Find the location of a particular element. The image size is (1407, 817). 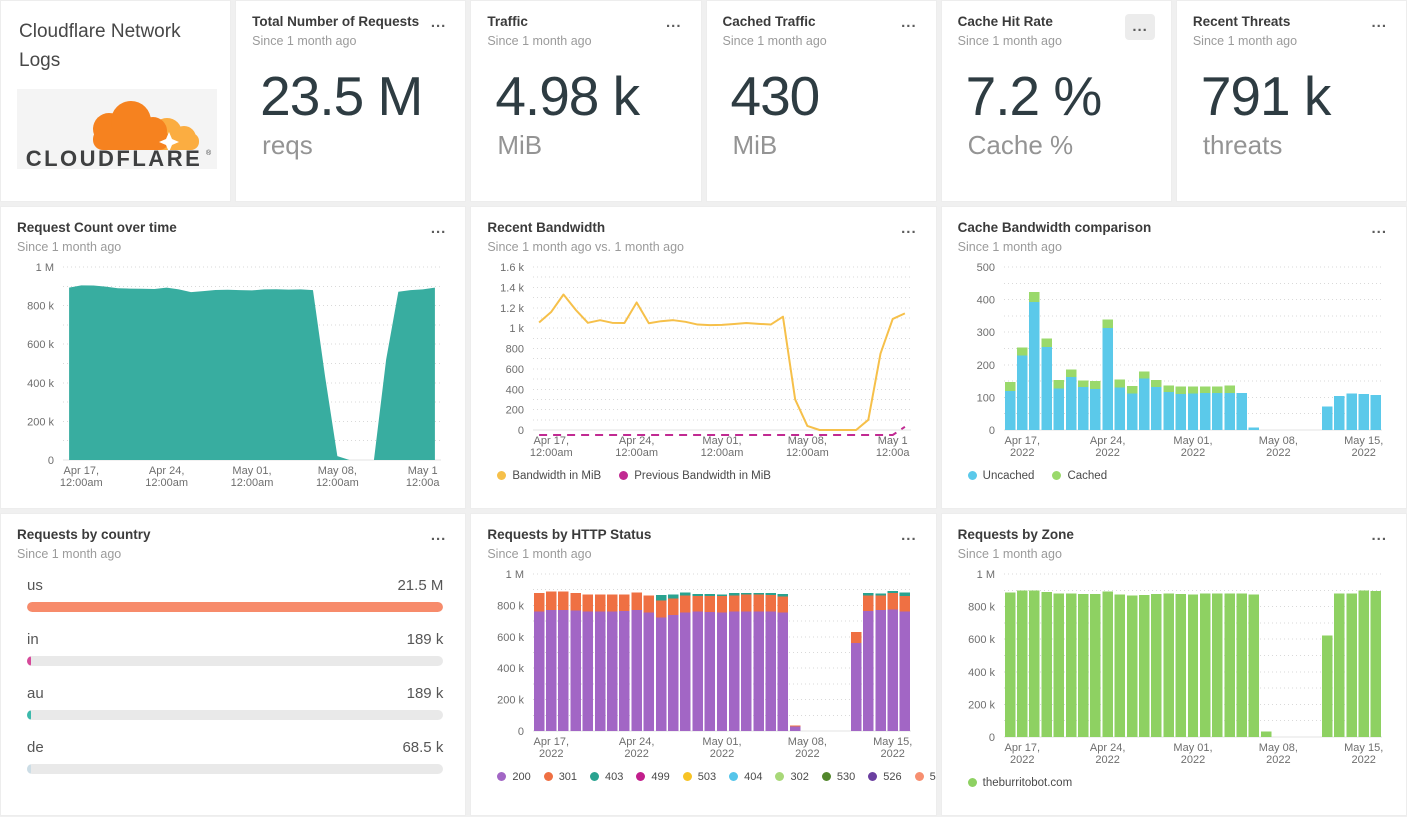

svg-text: 1.2 k is located at coordinates (512, 309).